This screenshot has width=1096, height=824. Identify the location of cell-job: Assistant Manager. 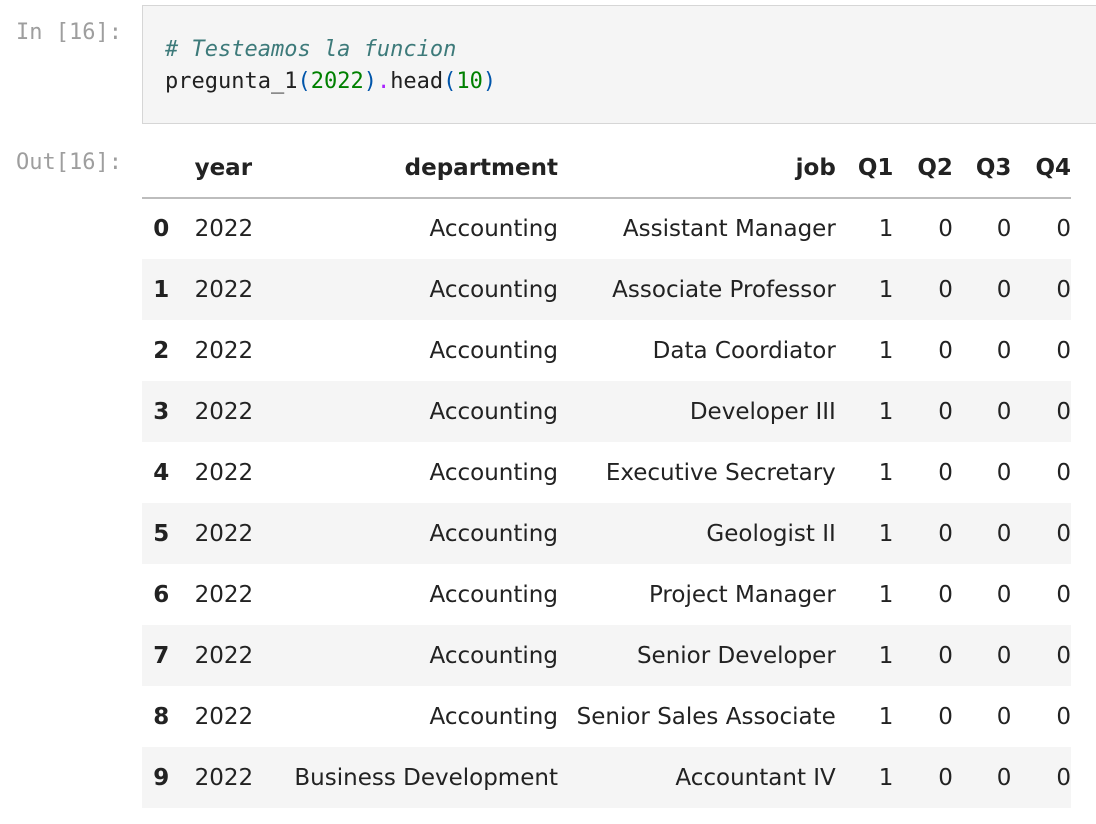
(729, 229).